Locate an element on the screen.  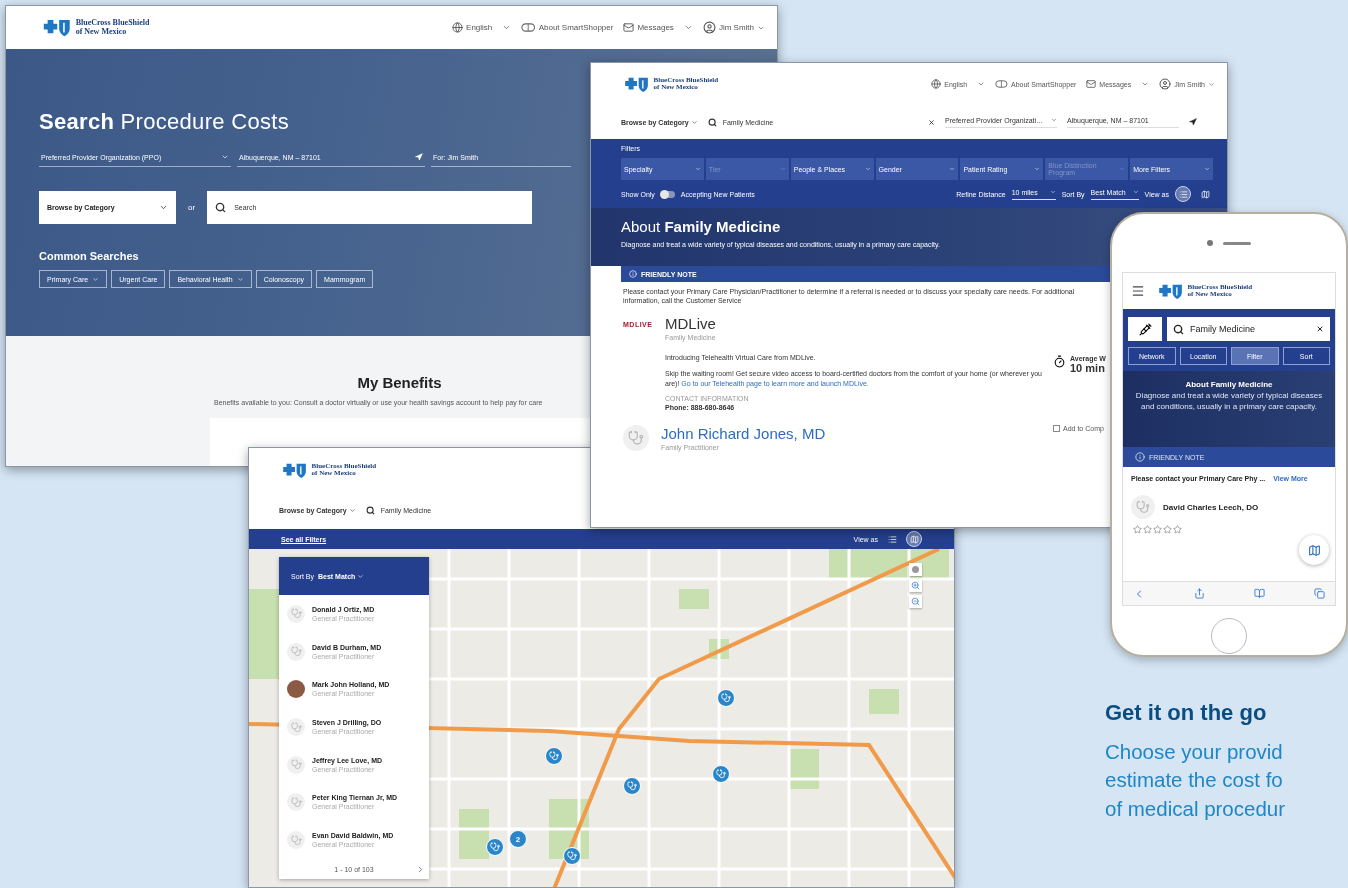
speaker-icon is located at coordinates (1237, 243).